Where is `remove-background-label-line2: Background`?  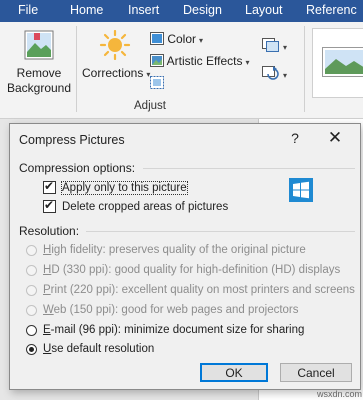
remove-background-label-line2: Background is located at coordinates (39, 88).